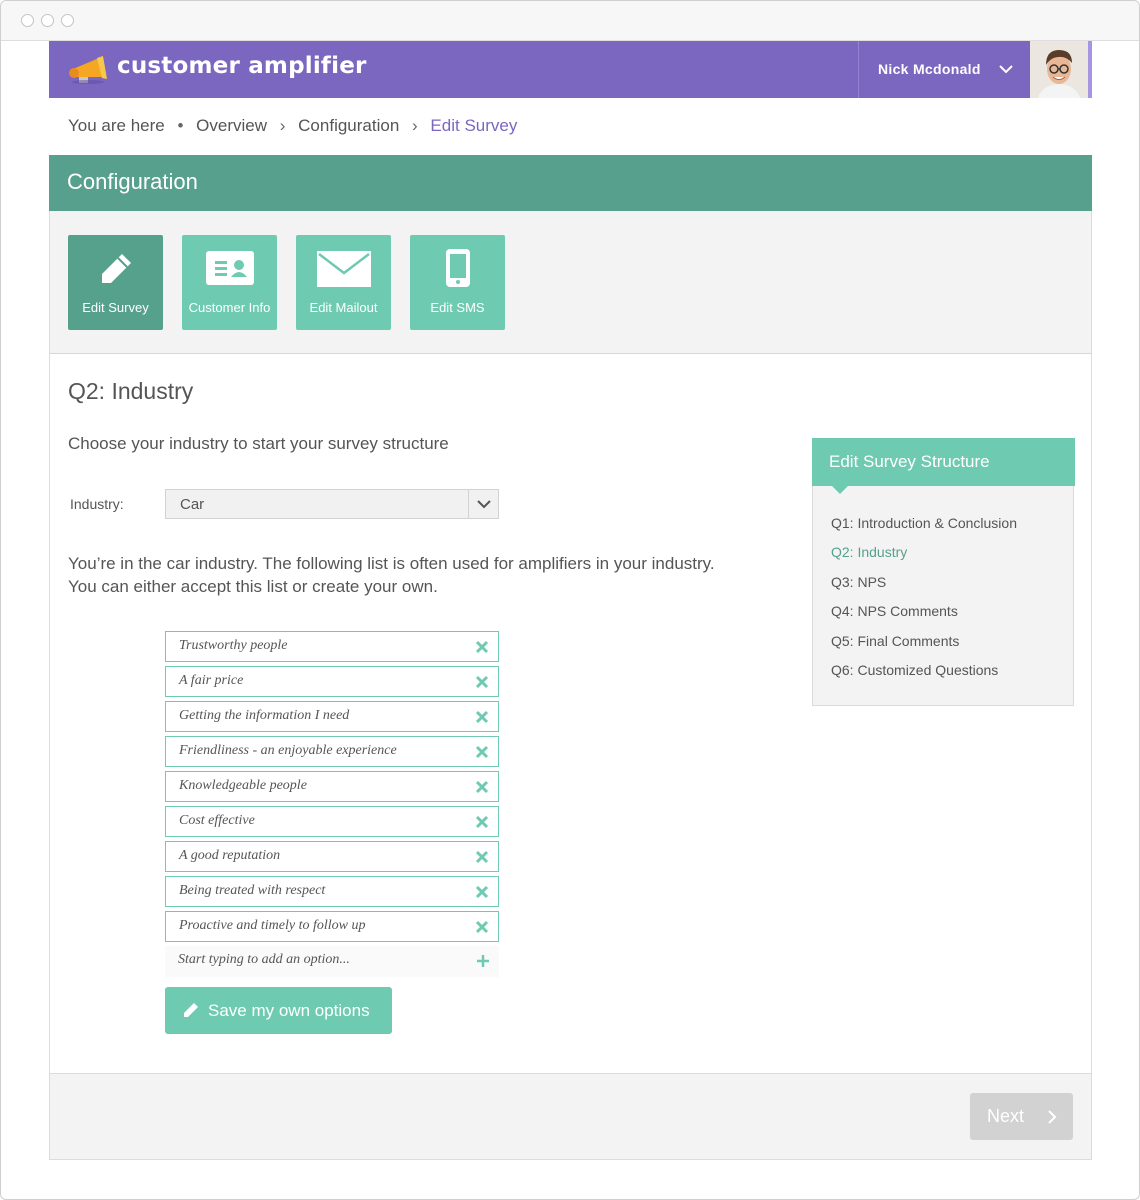 The image size is (1140, 1200). I want to click on envelope-icon, so click(343, 269).